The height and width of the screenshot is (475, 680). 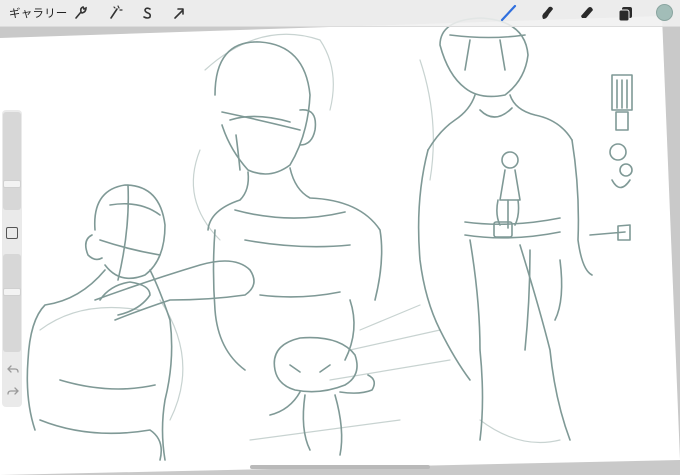 I want to click on color-swatch, so click(x=664, y=12).